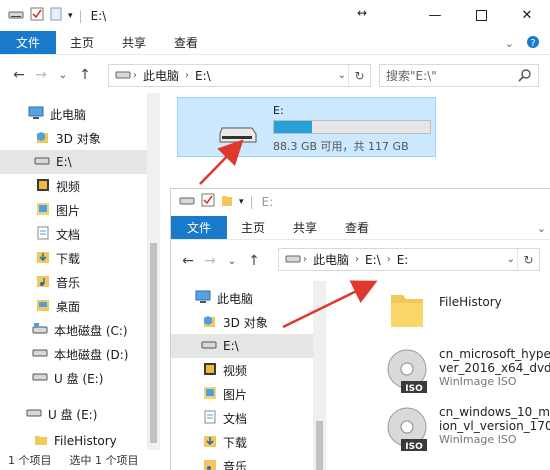  Describe the element at coordinates (43, 258) in the screenshot. I see `downloads-folder-icon` at that location.